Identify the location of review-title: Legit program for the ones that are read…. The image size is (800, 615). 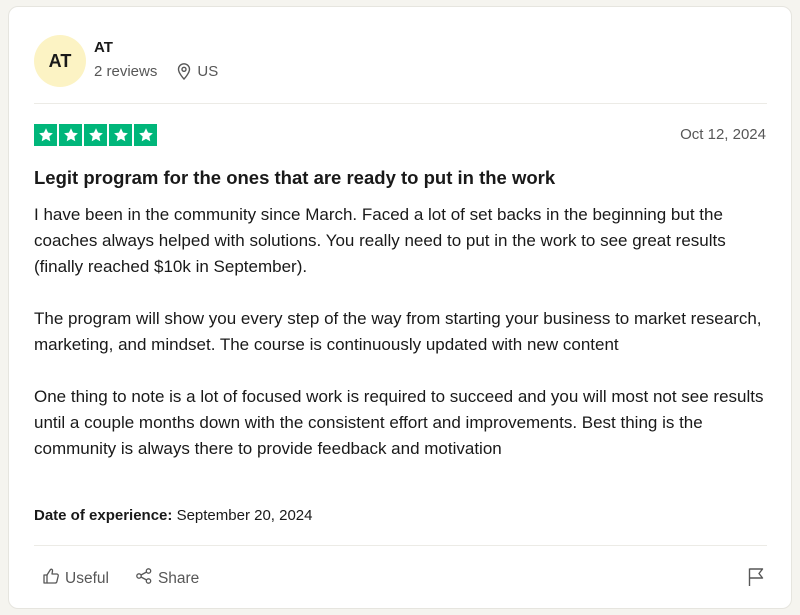
(294, 178).